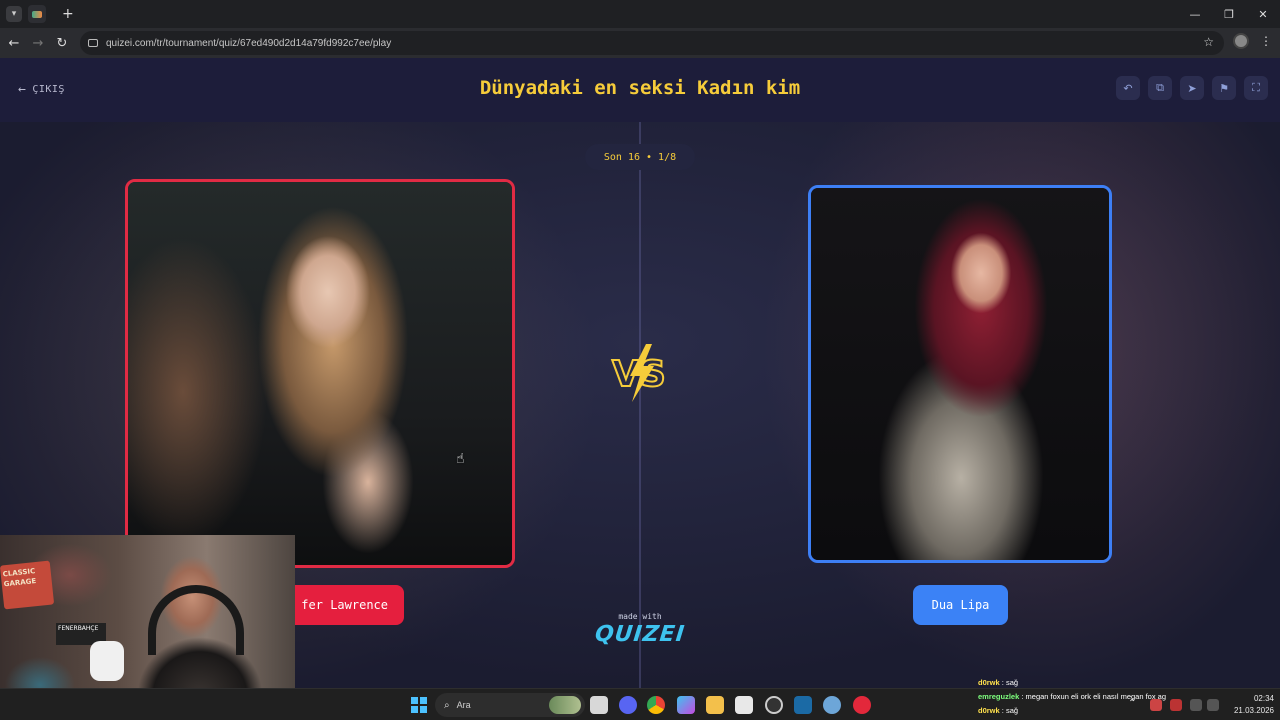  What do you see at coordinates (1263, 14) in the screenshot?
I see `close-icon: ✕` at bounding box center [1263, 14].